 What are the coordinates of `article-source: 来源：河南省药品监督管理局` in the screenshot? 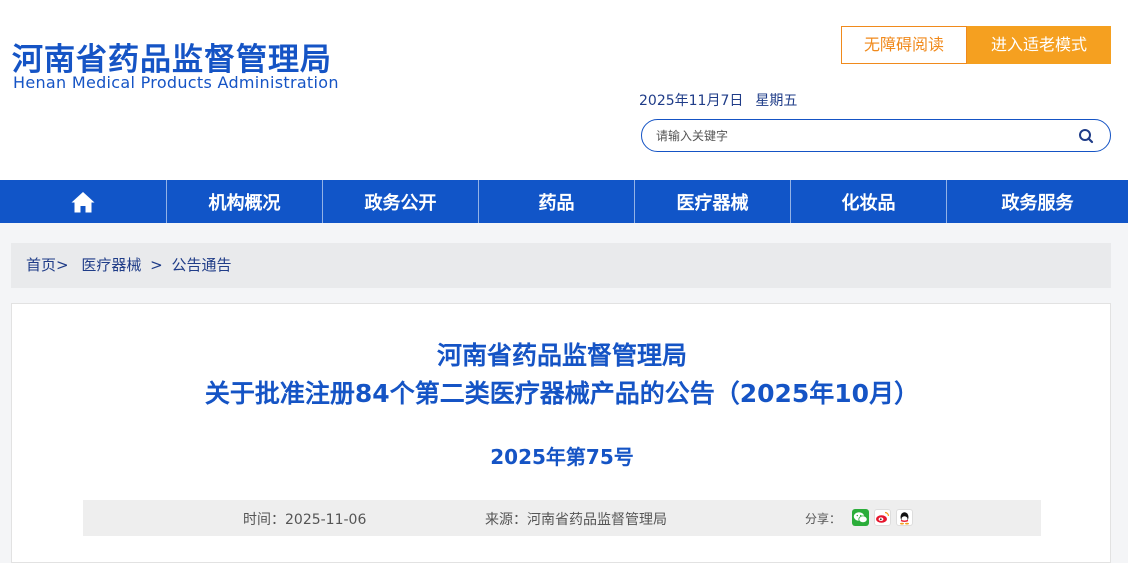 It's located at (576, 519).